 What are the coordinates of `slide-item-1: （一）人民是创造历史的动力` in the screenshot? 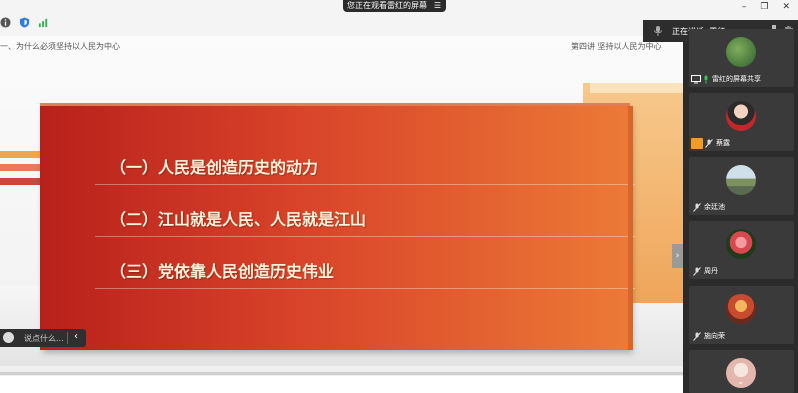 It's located at (214, 167).